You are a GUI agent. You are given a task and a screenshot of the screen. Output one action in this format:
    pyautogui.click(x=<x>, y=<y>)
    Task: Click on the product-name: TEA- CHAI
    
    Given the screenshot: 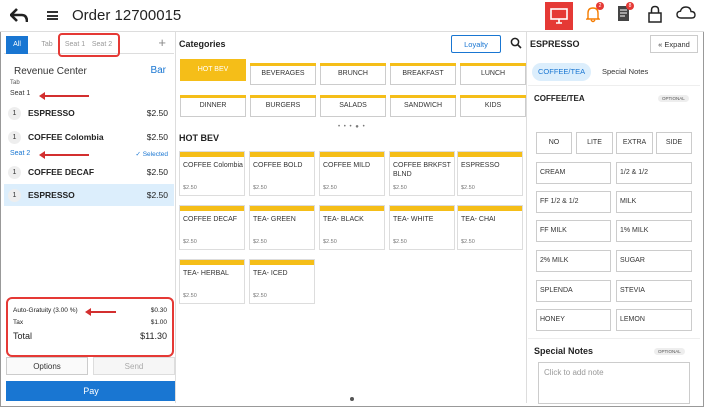 What is the action you would take?
    pyautogui.click(x=478, y=219)
    